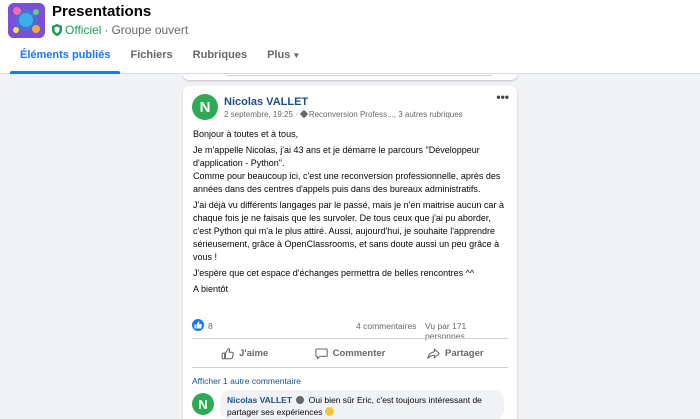 This screenshot has height=419, width=700. Describe the element at coordinates (300, 400) in the screenshot. I see `author-badge-icon` at that location.